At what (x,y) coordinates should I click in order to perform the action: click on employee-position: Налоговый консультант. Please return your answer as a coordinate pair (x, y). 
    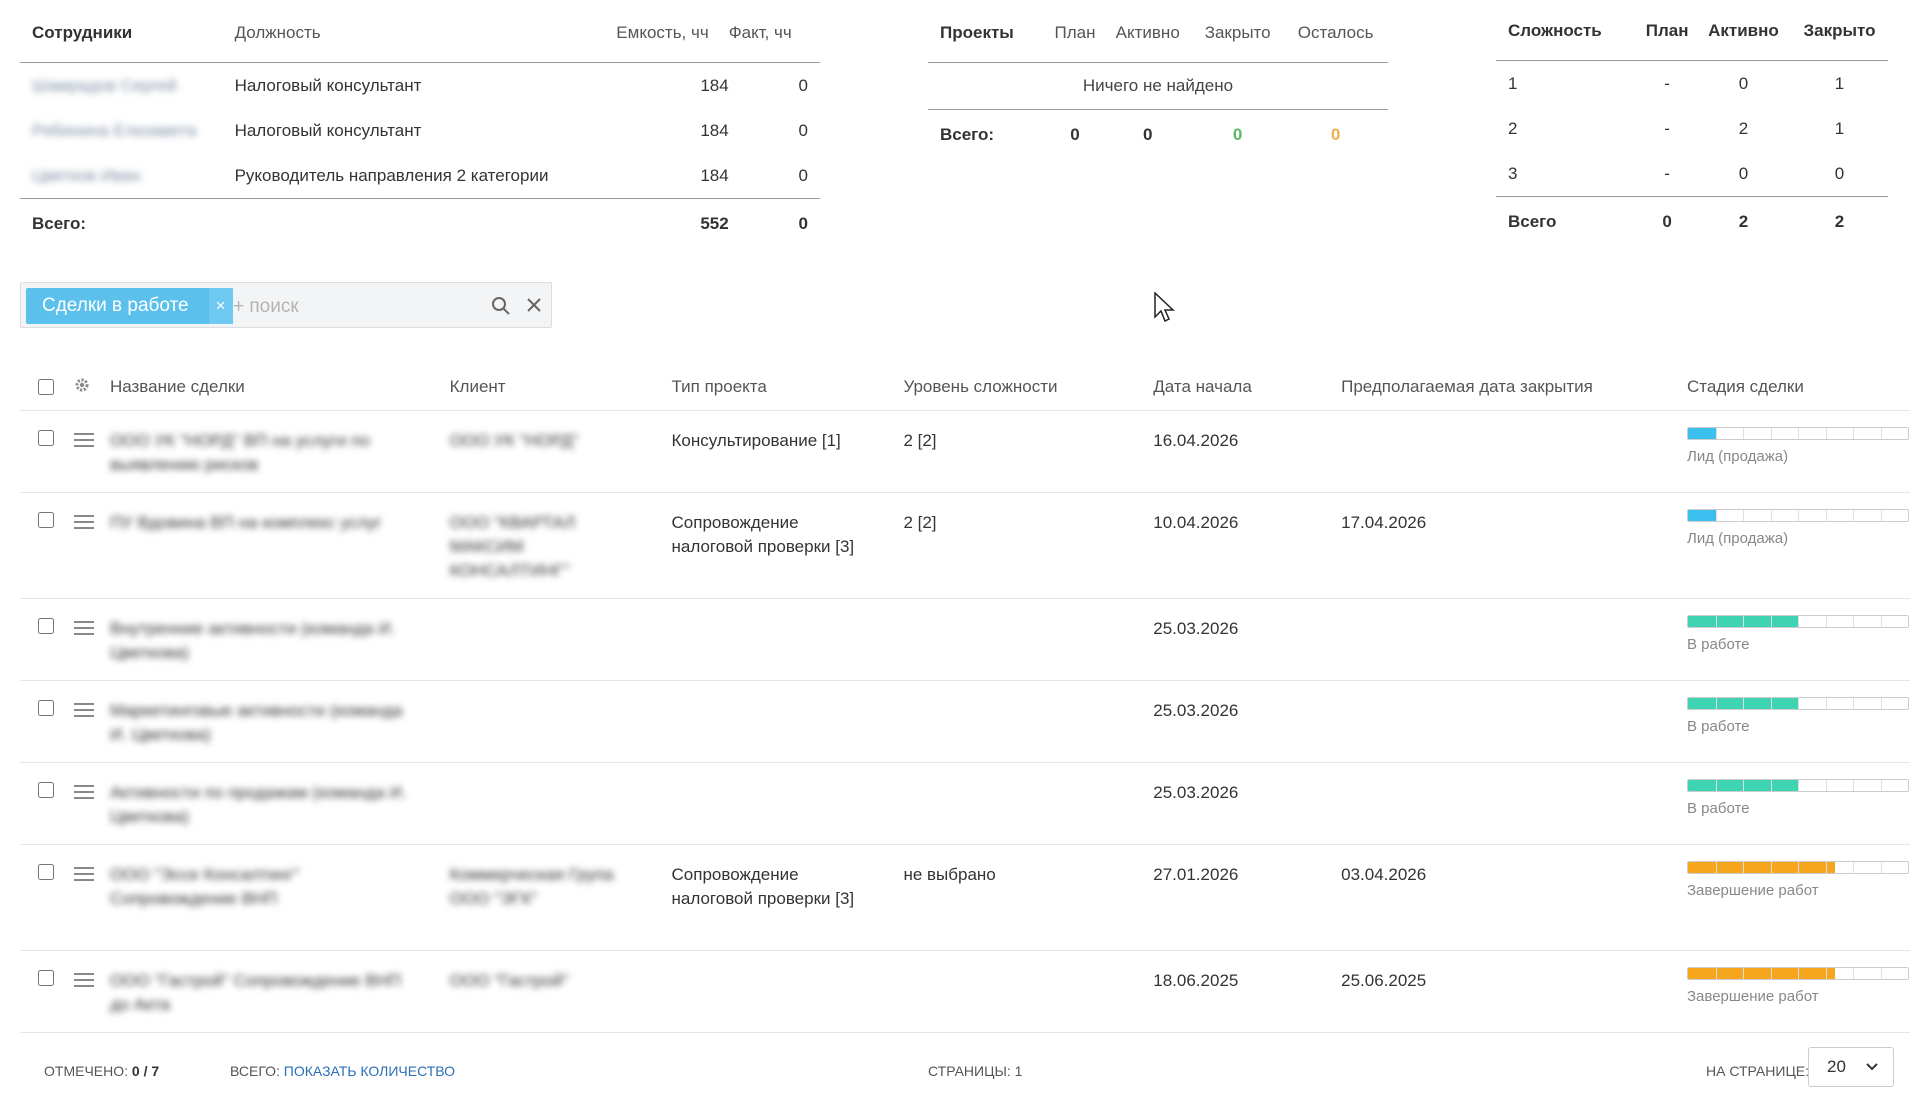
    Looking at the image, I should click on (328, 130).